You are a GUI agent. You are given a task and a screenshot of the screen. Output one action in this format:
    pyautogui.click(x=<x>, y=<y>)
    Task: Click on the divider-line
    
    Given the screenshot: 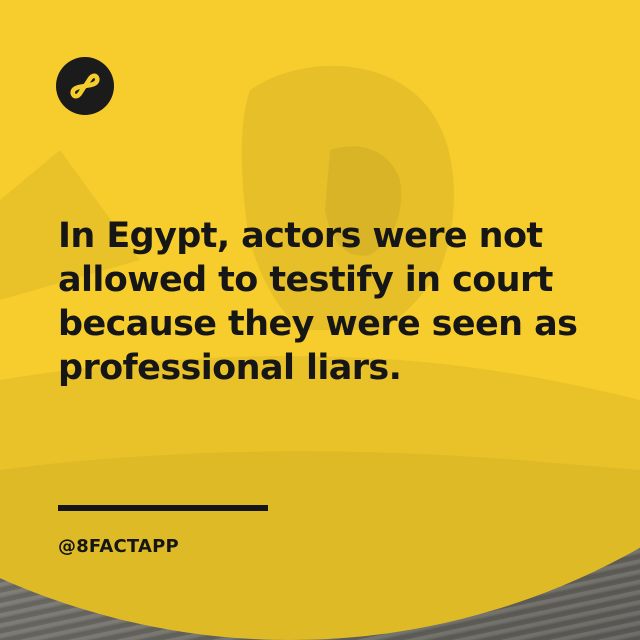 What is the action you would take?
    pyautogui.click(x=163, y=508)
    